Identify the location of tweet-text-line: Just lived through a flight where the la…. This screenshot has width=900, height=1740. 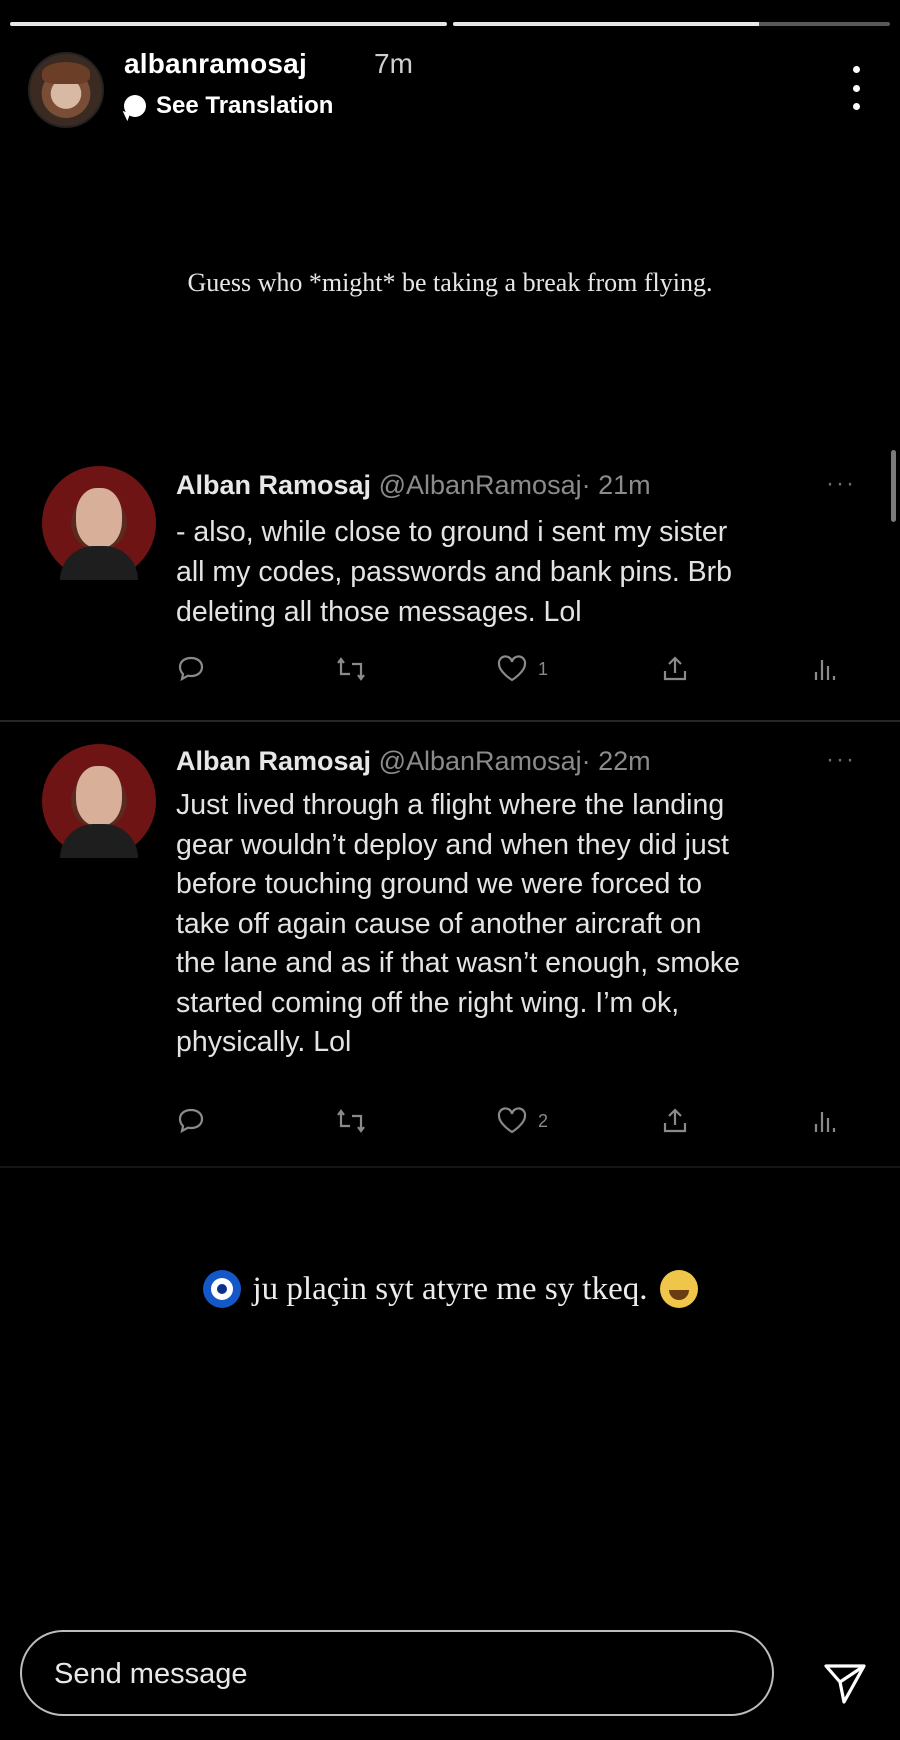
(450, 805).